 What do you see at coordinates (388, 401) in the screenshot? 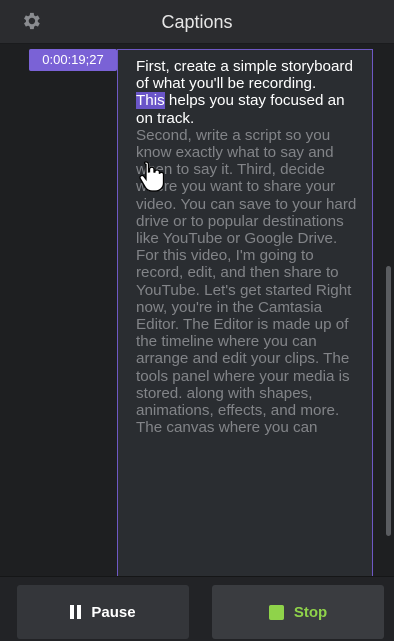
I see `scrollbar-thumb` at bounding box center [388, 401].